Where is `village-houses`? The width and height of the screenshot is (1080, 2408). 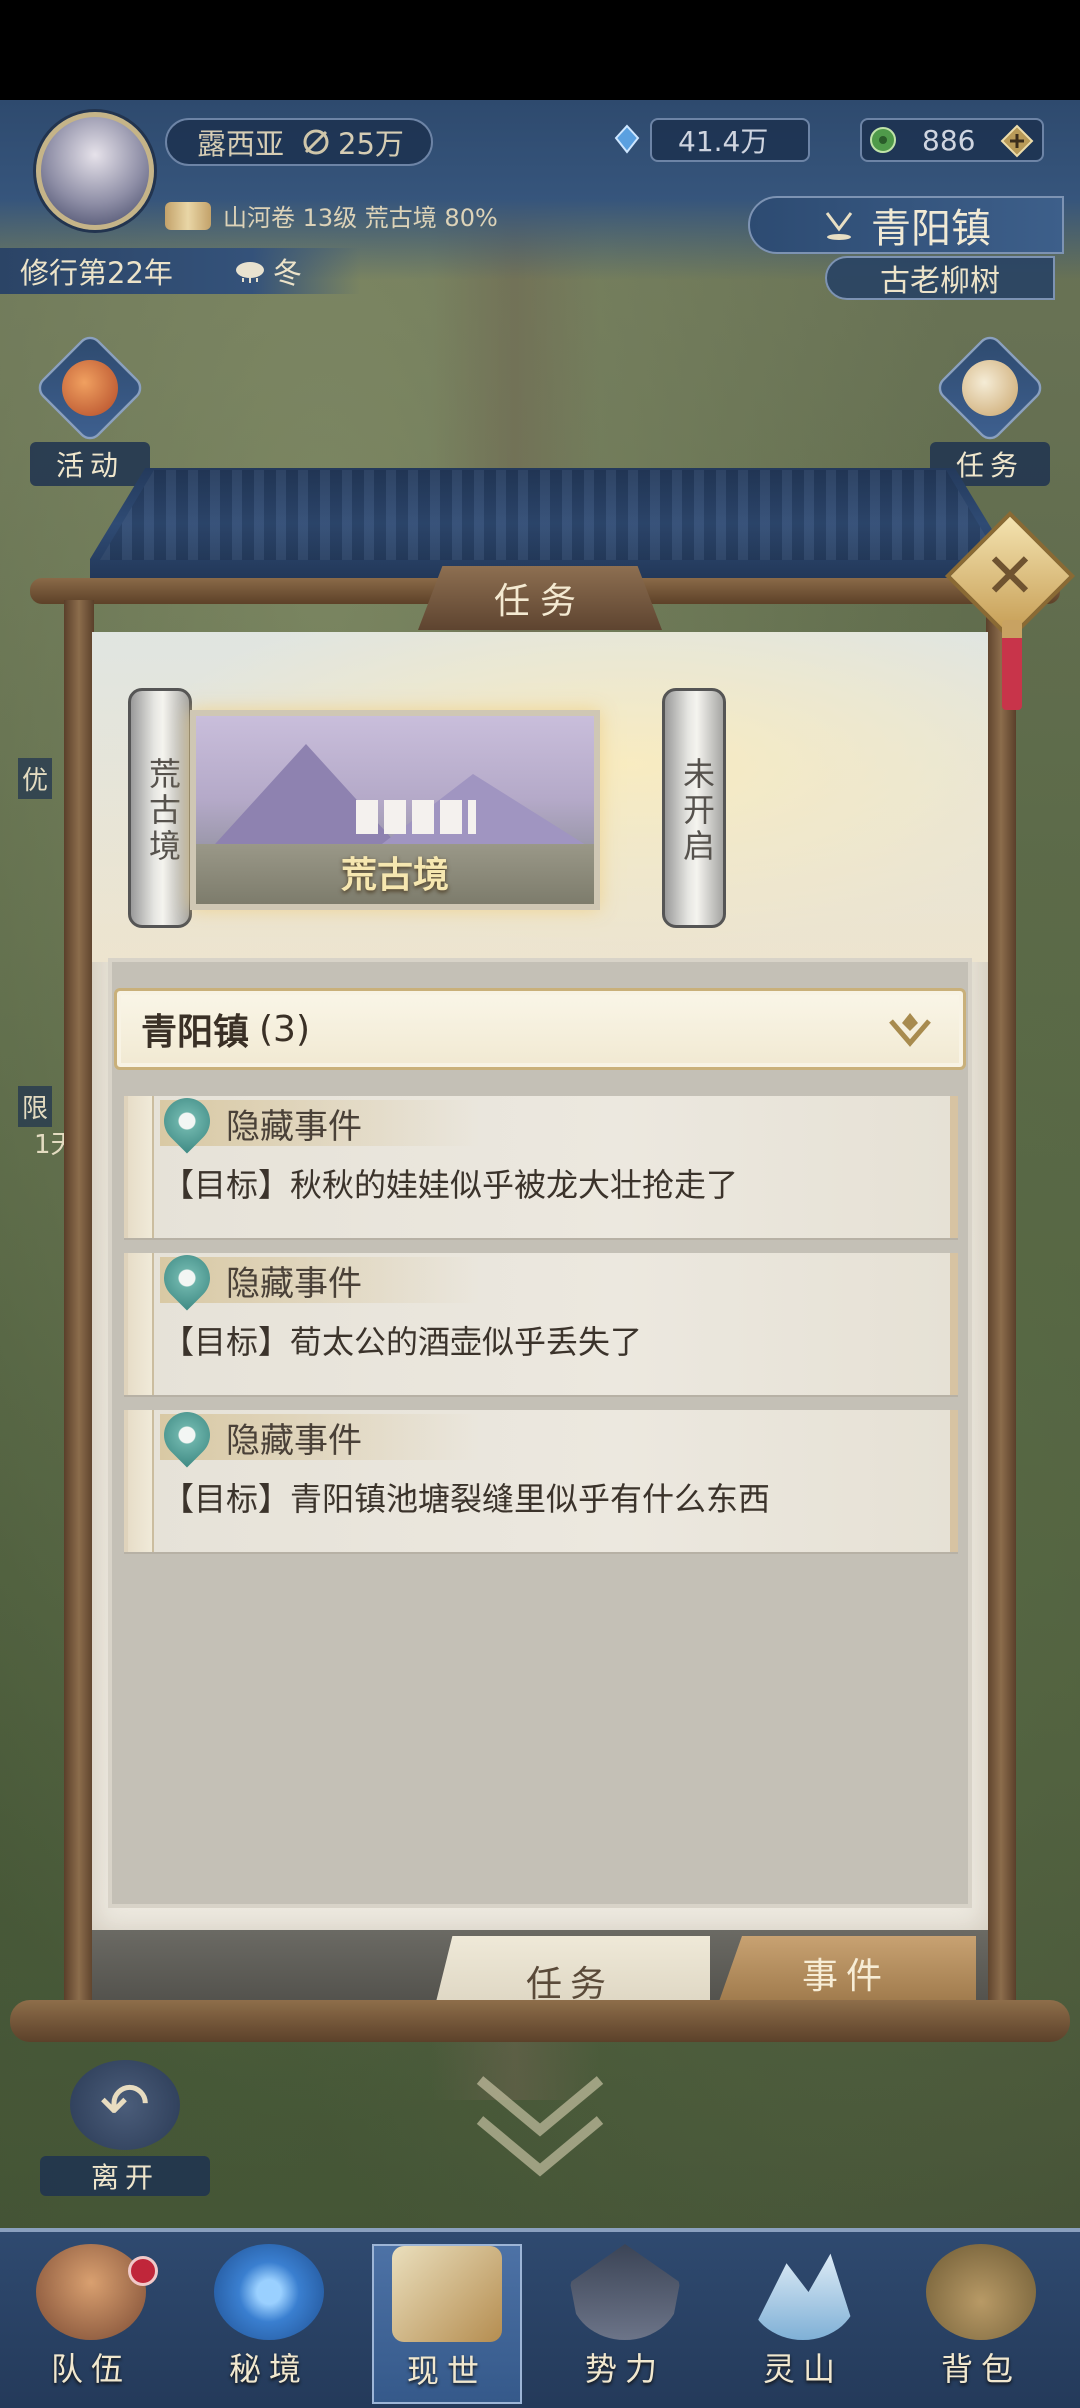 village-houses is located at coordinates (416, 817).